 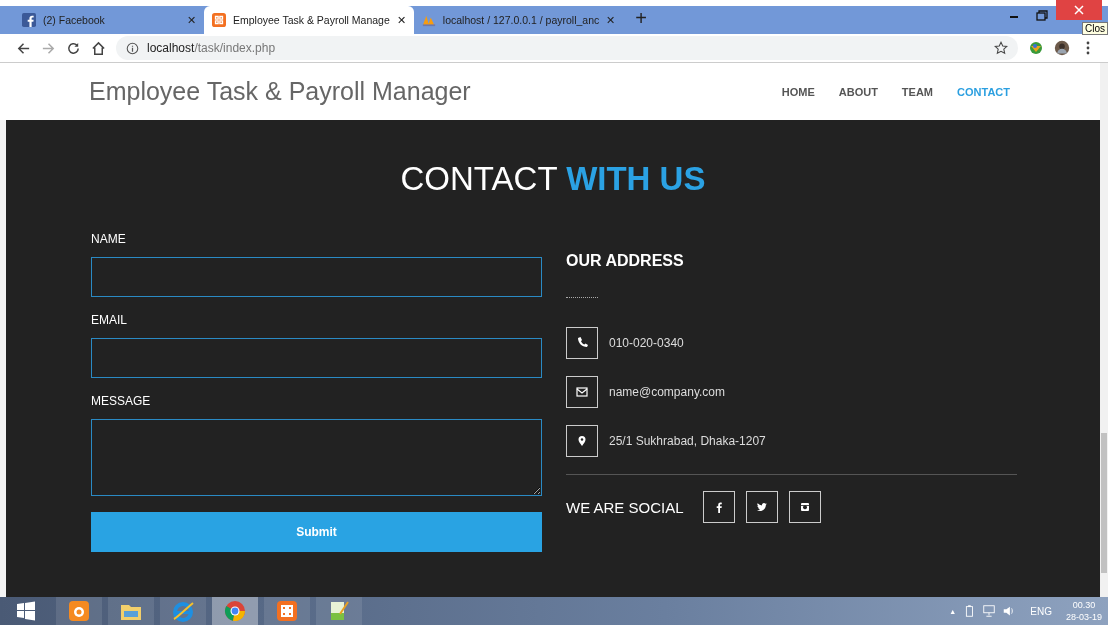 What do you see at coordinates (983, 91) in the screenshot?
I see `nav-link: CONTACT` at bounding box center [983, 91].